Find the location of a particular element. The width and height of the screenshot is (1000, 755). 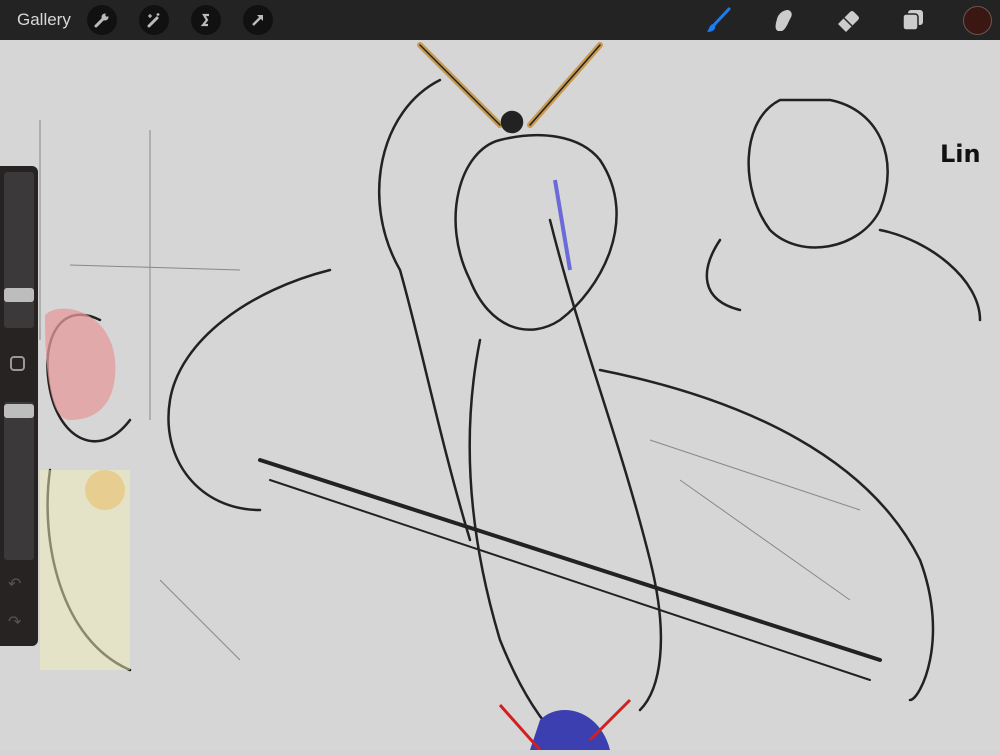

wrench-icon is located at coordinates (101, 20).